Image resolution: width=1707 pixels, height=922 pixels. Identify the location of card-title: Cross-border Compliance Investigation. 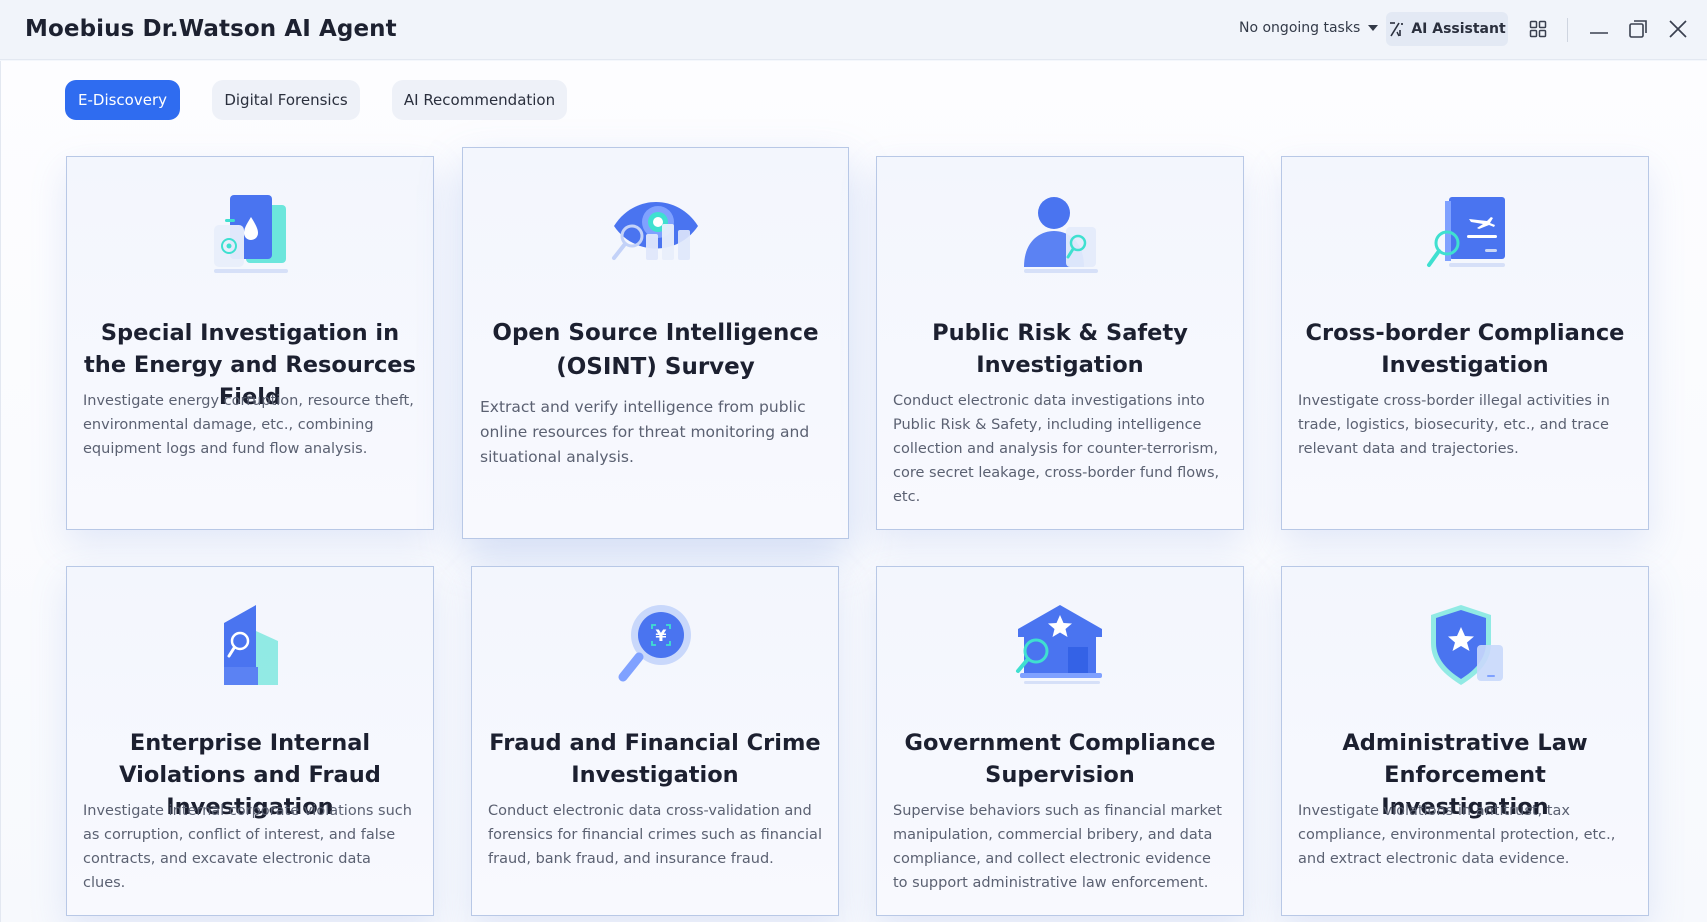
(1465, 349).